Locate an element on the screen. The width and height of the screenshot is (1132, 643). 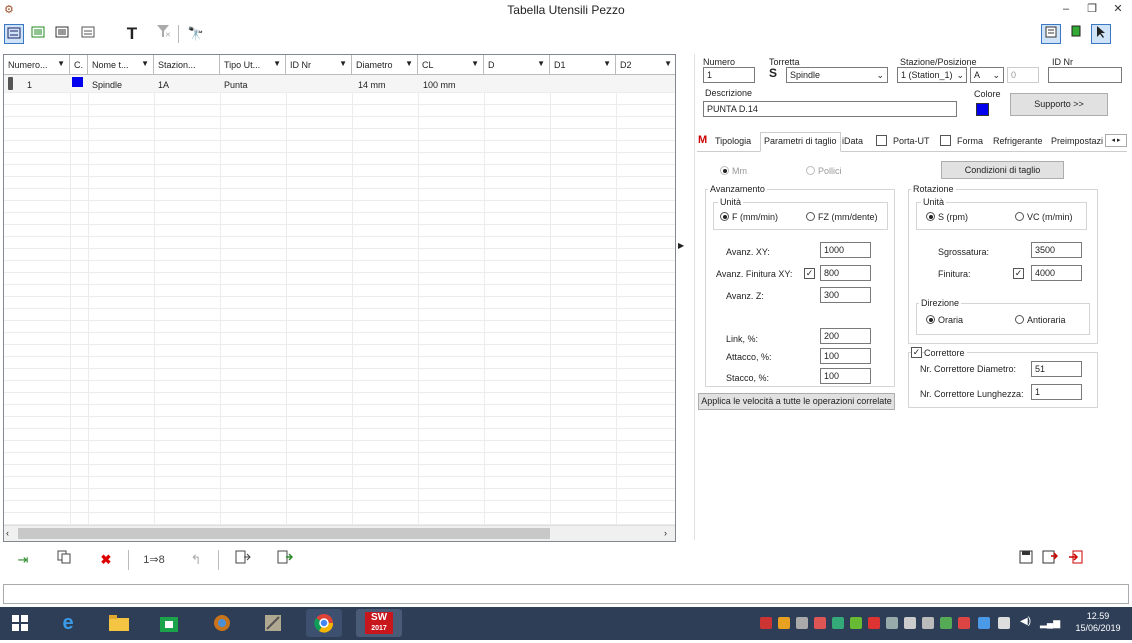
view-compact-icon is located at coordinates (88, 34).